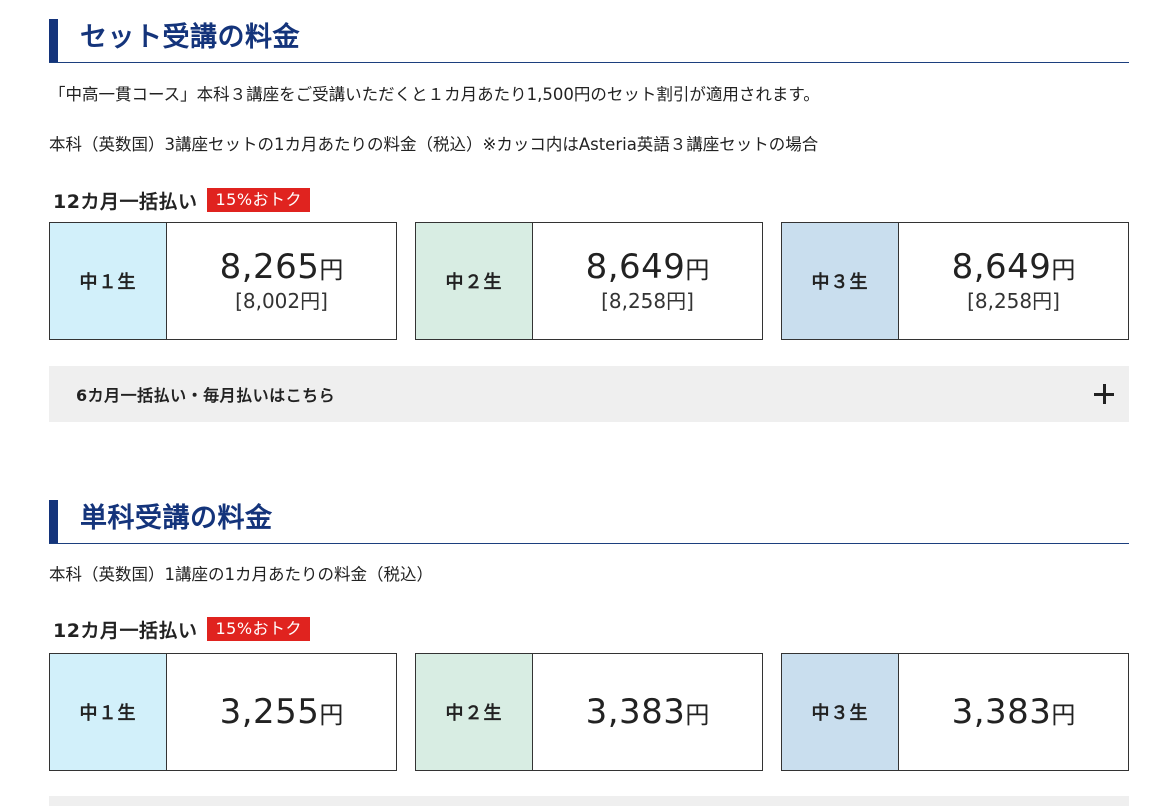  Describe the element at coordinates (589, 394) in the screenshot. I see `other-payment-accordion: 6カ月一括払い・毎月払いはこちら` at that location.